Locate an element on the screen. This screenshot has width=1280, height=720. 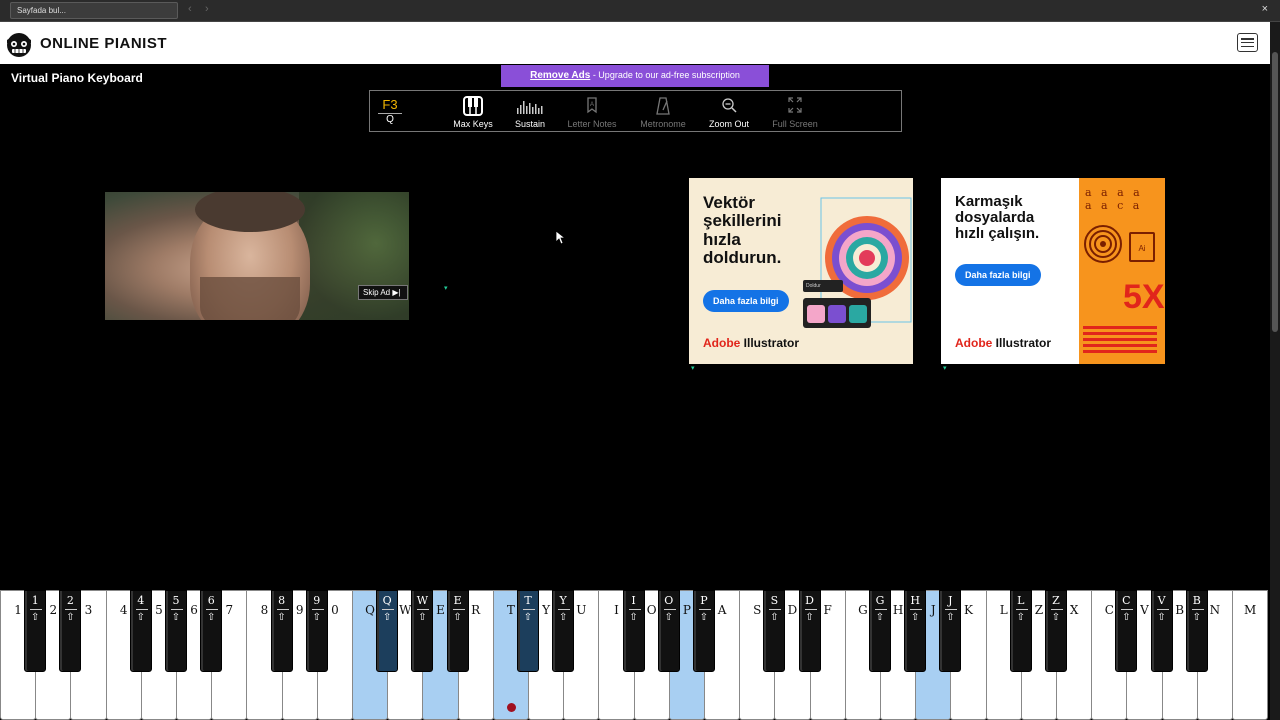
skip-ad-button: Skip Ad ▶| is located at coordinates (383, 292).